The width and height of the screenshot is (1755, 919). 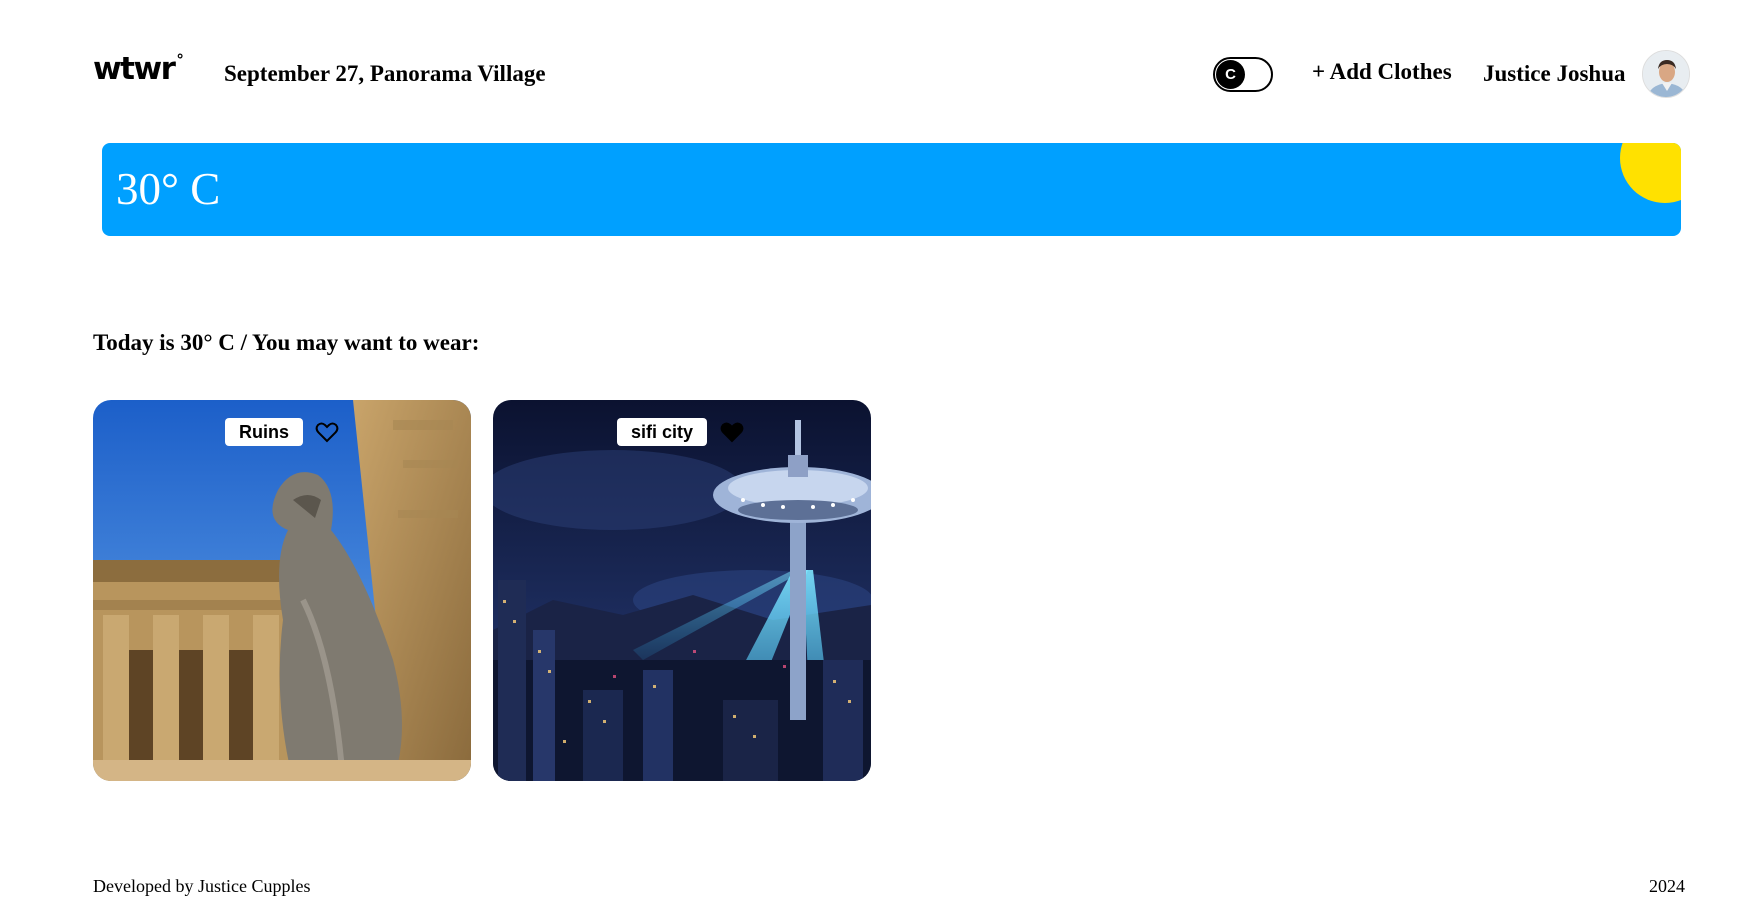 I want to click on sun-icon, so click(x=1650, y=173).